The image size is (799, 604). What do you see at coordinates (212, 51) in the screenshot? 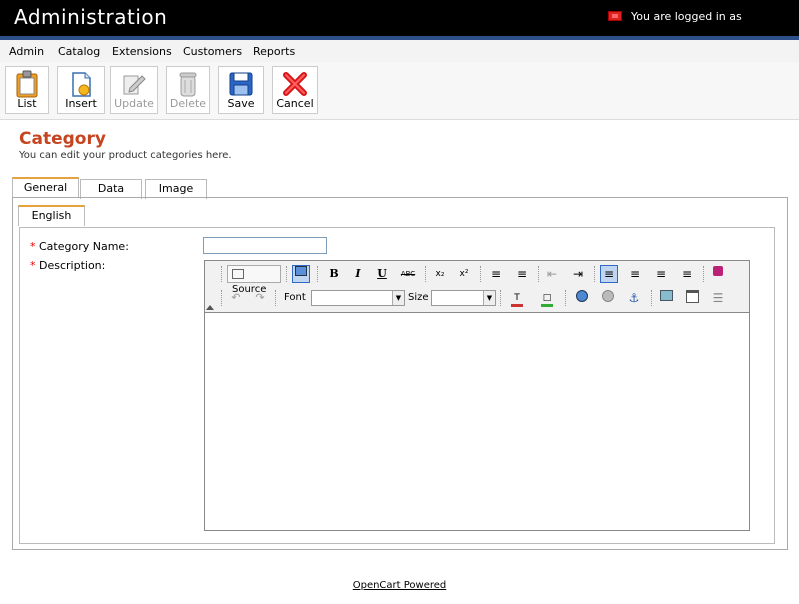
I see `menu-item-customers: Customers` at bounding box center [212, 51].